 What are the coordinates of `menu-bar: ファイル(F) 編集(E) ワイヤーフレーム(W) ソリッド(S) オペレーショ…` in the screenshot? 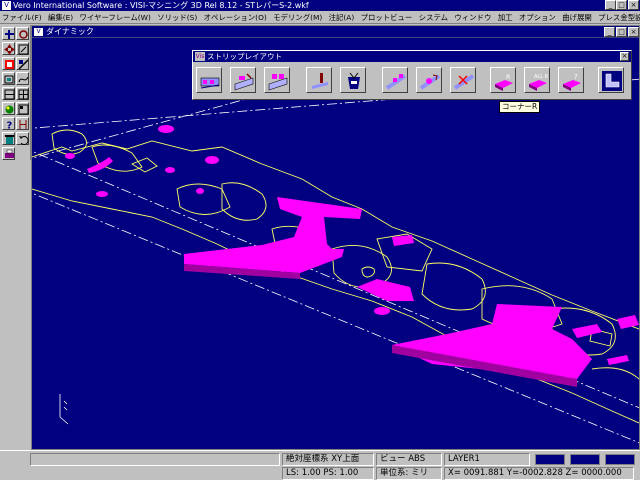 It's located at (320, 17).